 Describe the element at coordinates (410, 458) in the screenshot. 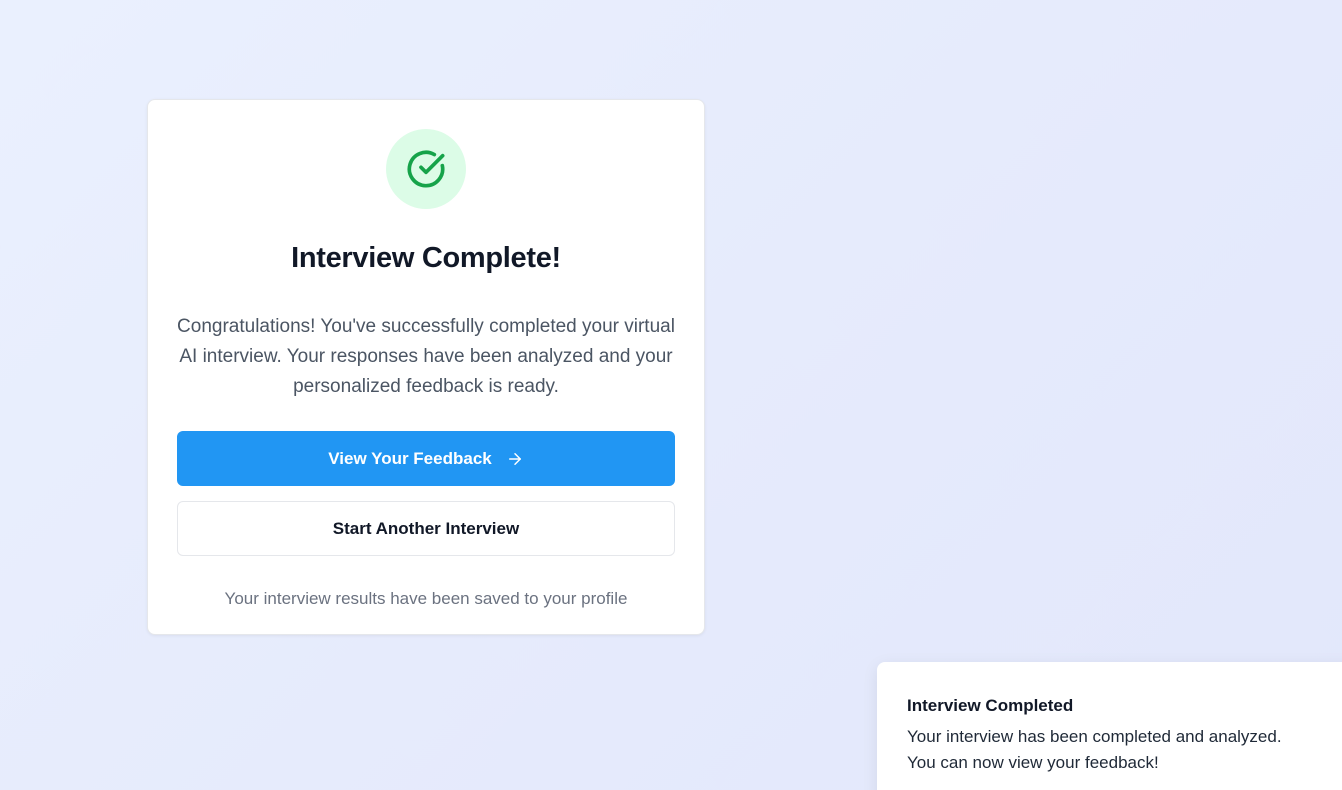

I see `view-feedback-label: View Your Feedback` at that location.